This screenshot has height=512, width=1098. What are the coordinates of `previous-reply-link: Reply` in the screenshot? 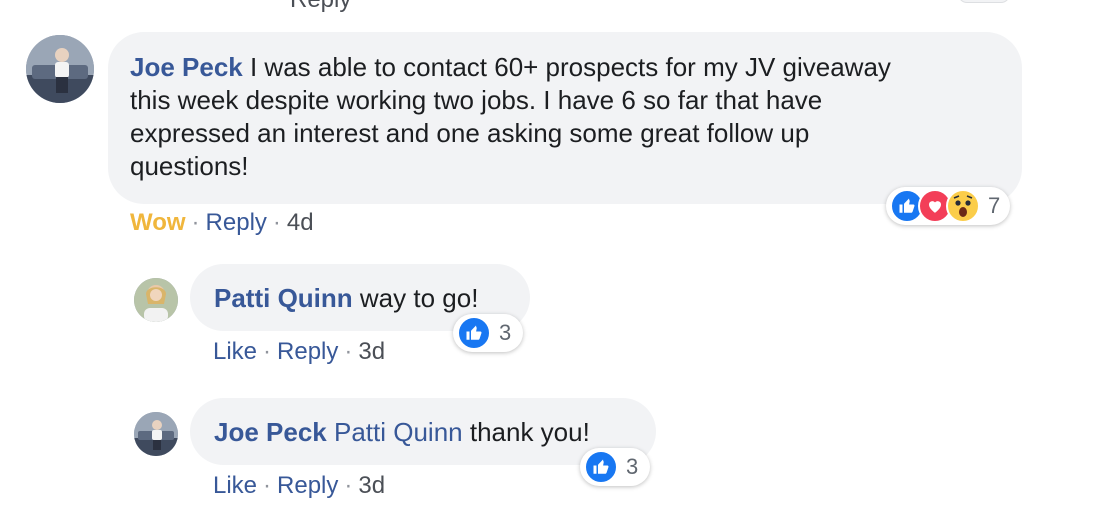 It's located at (320, 7).